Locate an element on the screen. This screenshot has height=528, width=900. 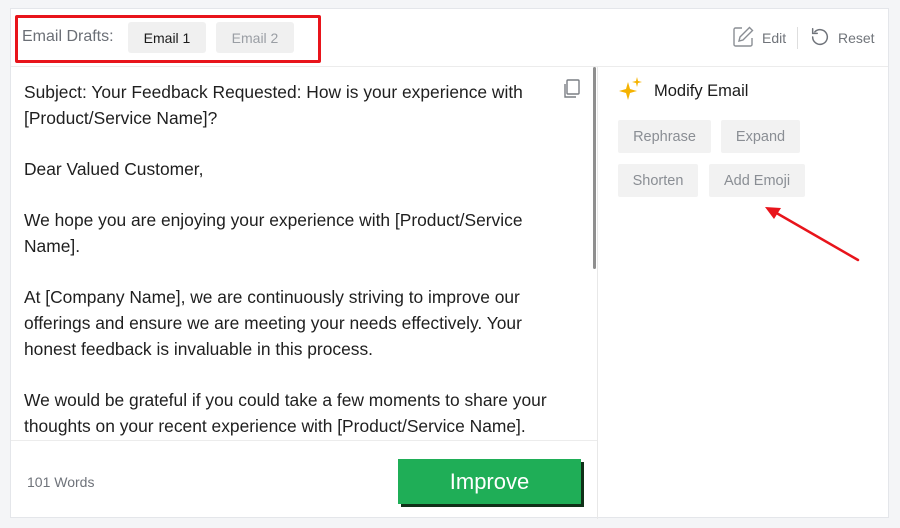
edit-icon is located at coordinates (743, 38).